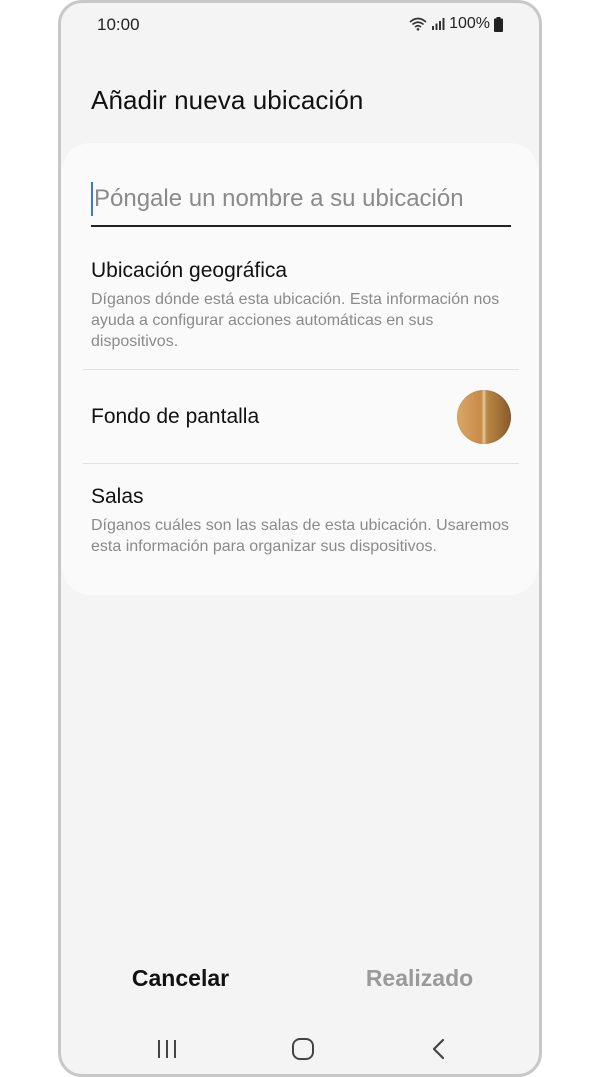 This screenshot has height=1077, width=600. Describe the element at coordinates (117, 496) in the screenshot. I see `rooms-title: Salas` at that location.